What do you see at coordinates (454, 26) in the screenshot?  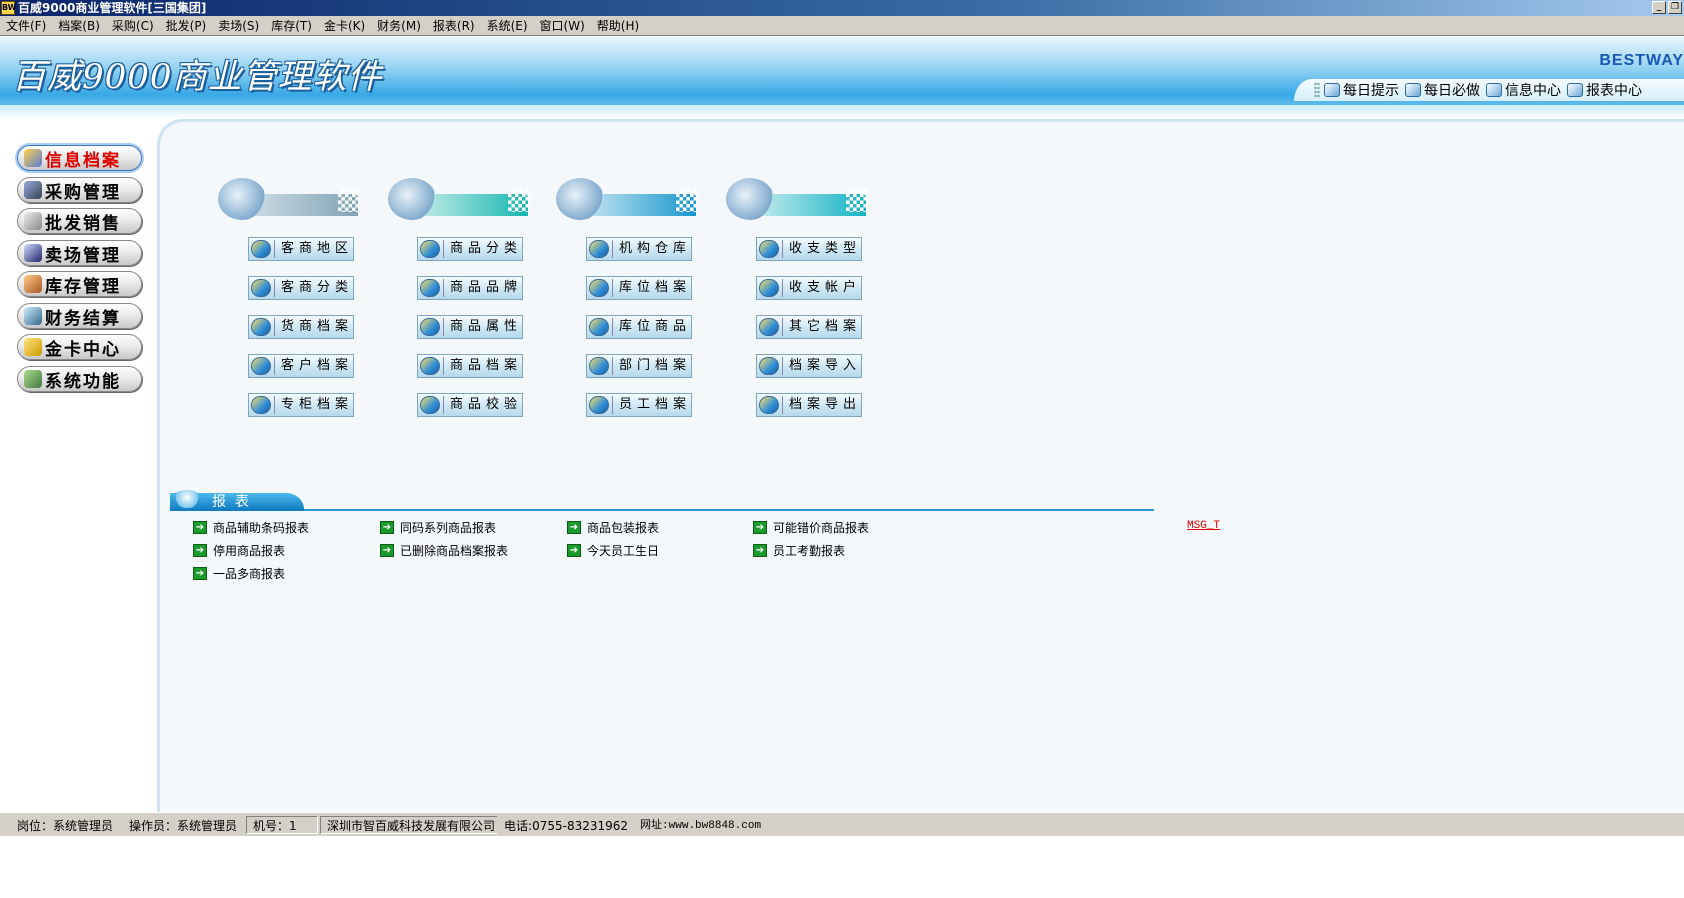 I see `menu-reports: 报表(R)` at bounding box center [454, 26].